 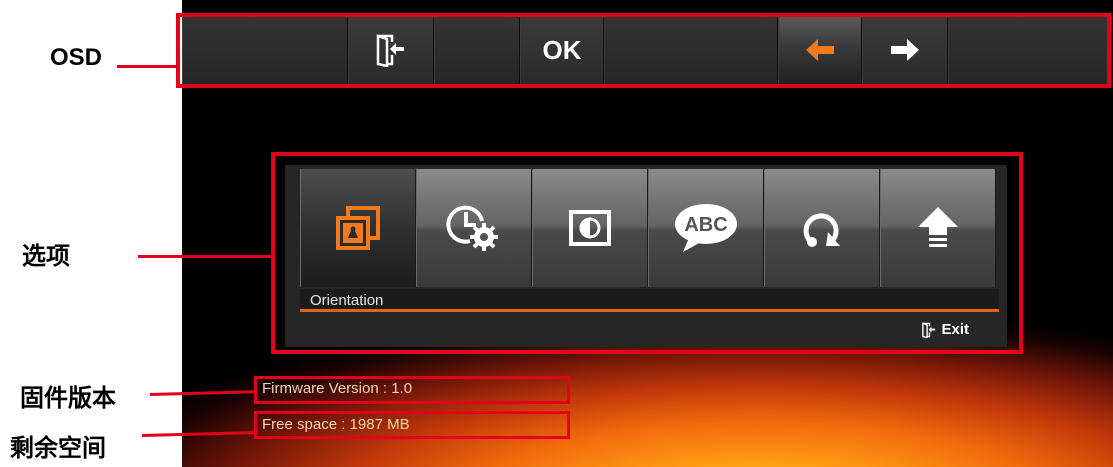 I want to click on reset-icon, so click(x=821, y=230).